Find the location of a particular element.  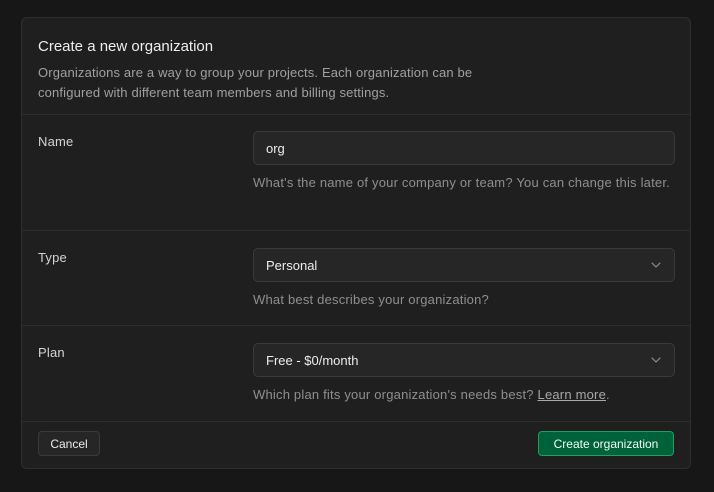

type-help-text: What best describes your organization? is located at coordinates (371, 299).